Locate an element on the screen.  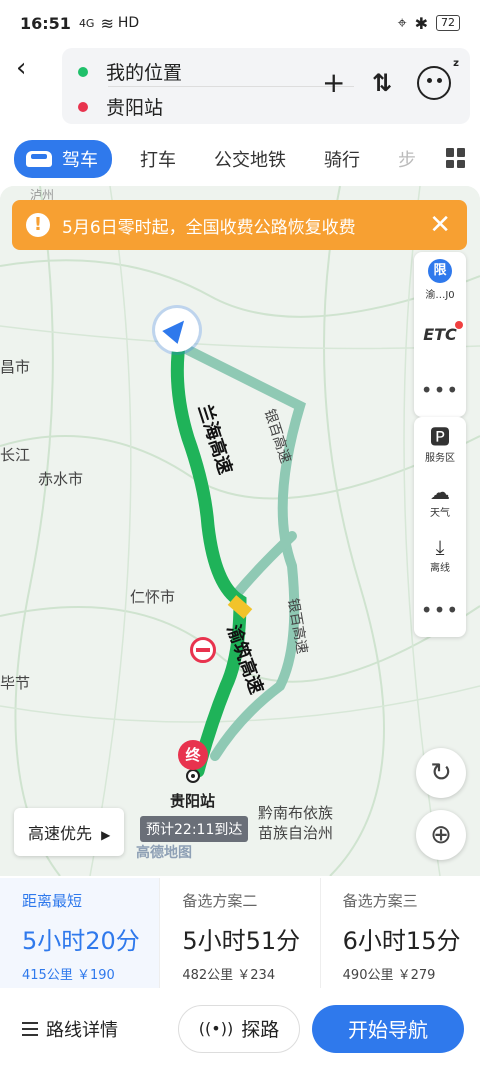
plan-meta: 415公里 ￥190 is located at coordinates (68, 975).